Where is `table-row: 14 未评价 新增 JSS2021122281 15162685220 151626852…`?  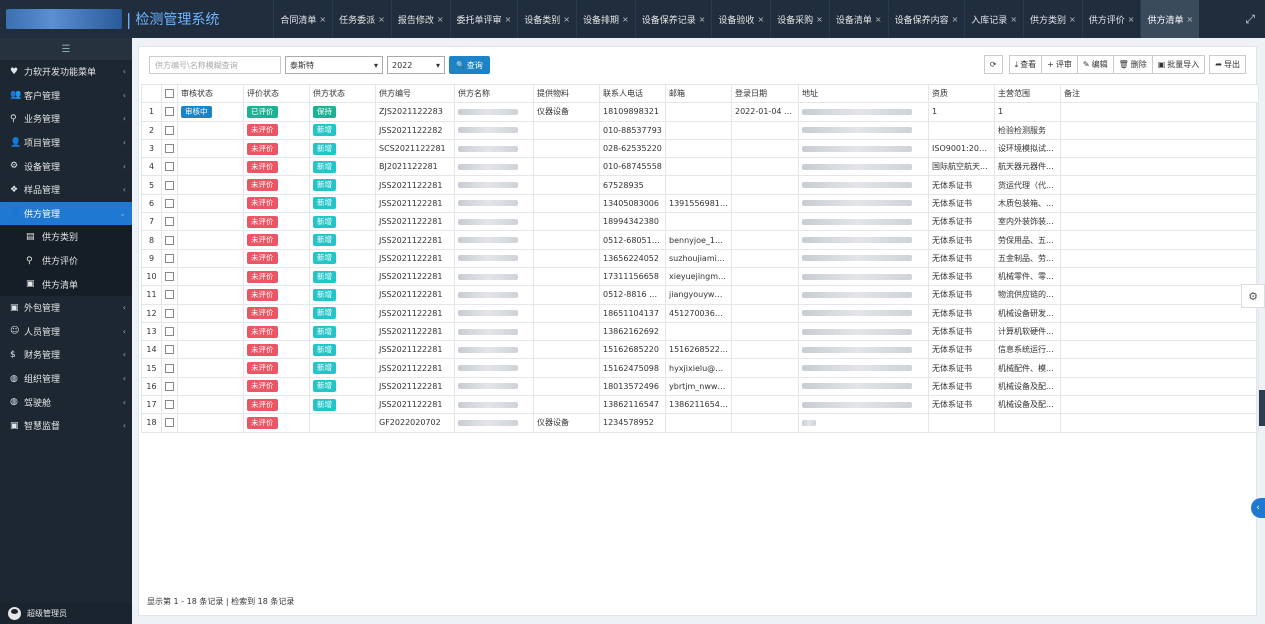
table-row: 14 未评价 新增 JSS2021122281 15162685220 151626852… is located at coordinates (700, 350).